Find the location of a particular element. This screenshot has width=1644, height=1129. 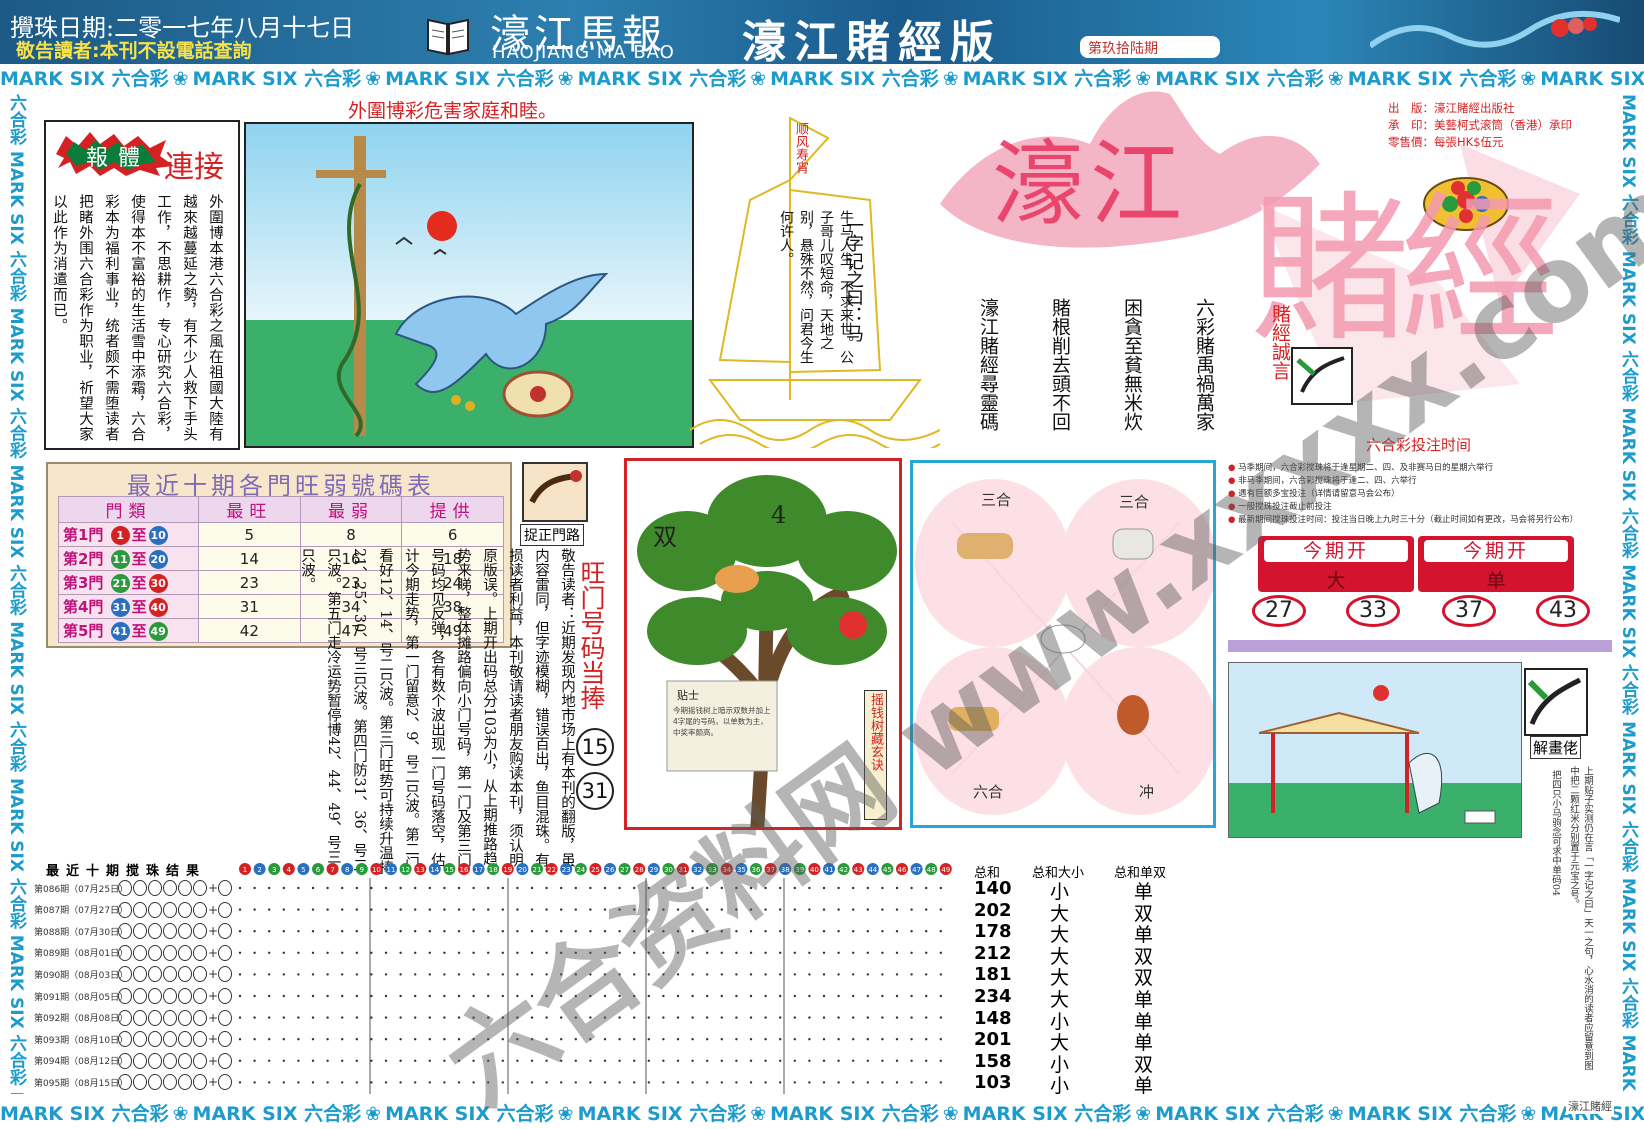

result-row: 第088期（07月30日） + is located at coordinates (133, 934).